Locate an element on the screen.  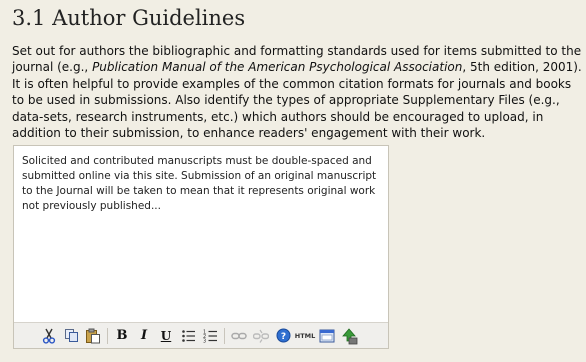
cut-icon is located at coordinates (49, 336).